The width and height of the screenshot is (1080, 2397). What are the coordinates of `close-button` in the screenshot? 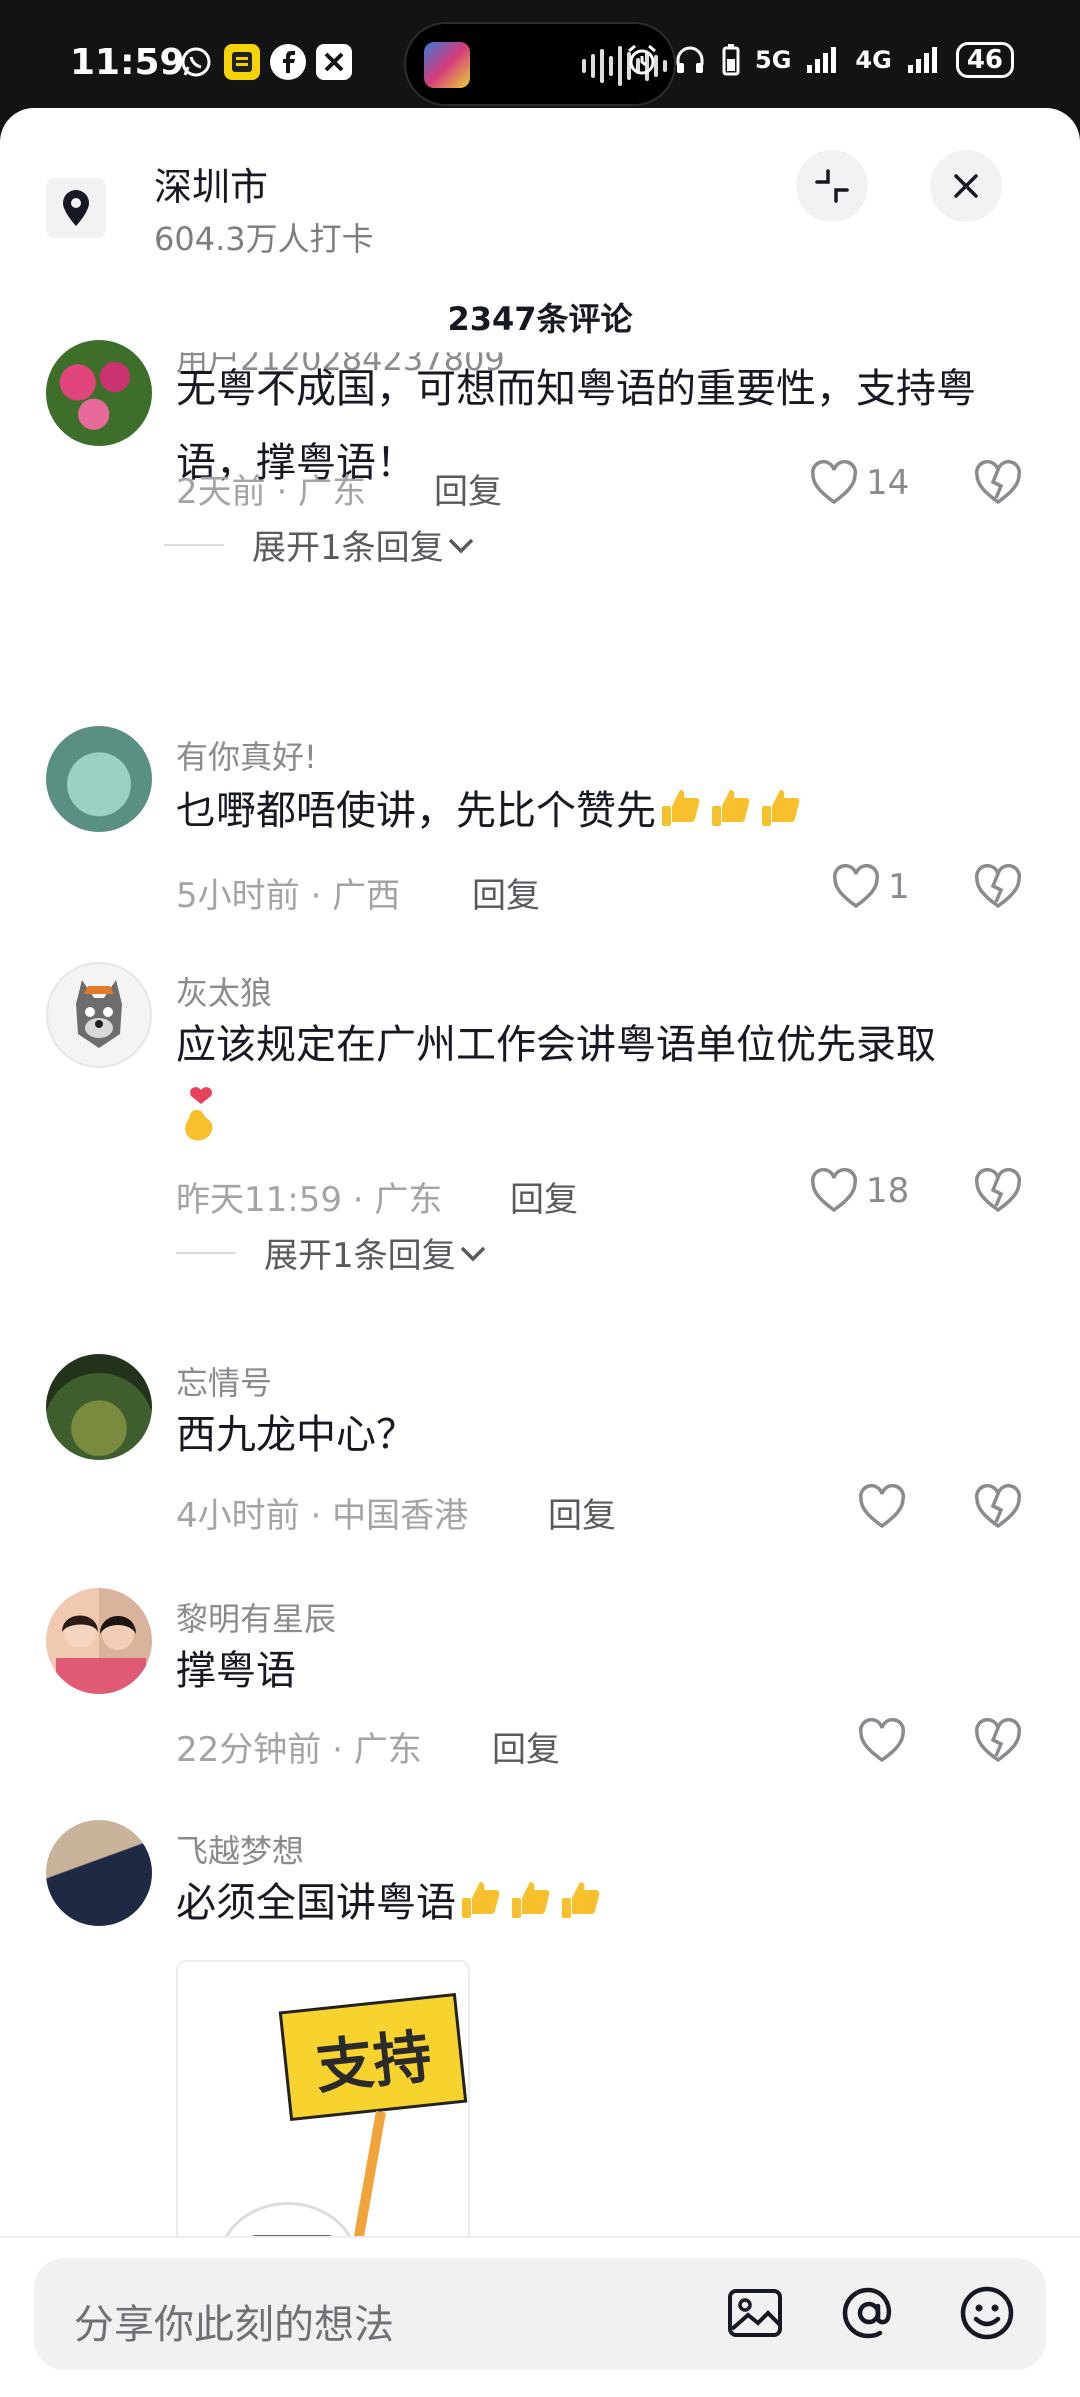 It's located at (966, 186).